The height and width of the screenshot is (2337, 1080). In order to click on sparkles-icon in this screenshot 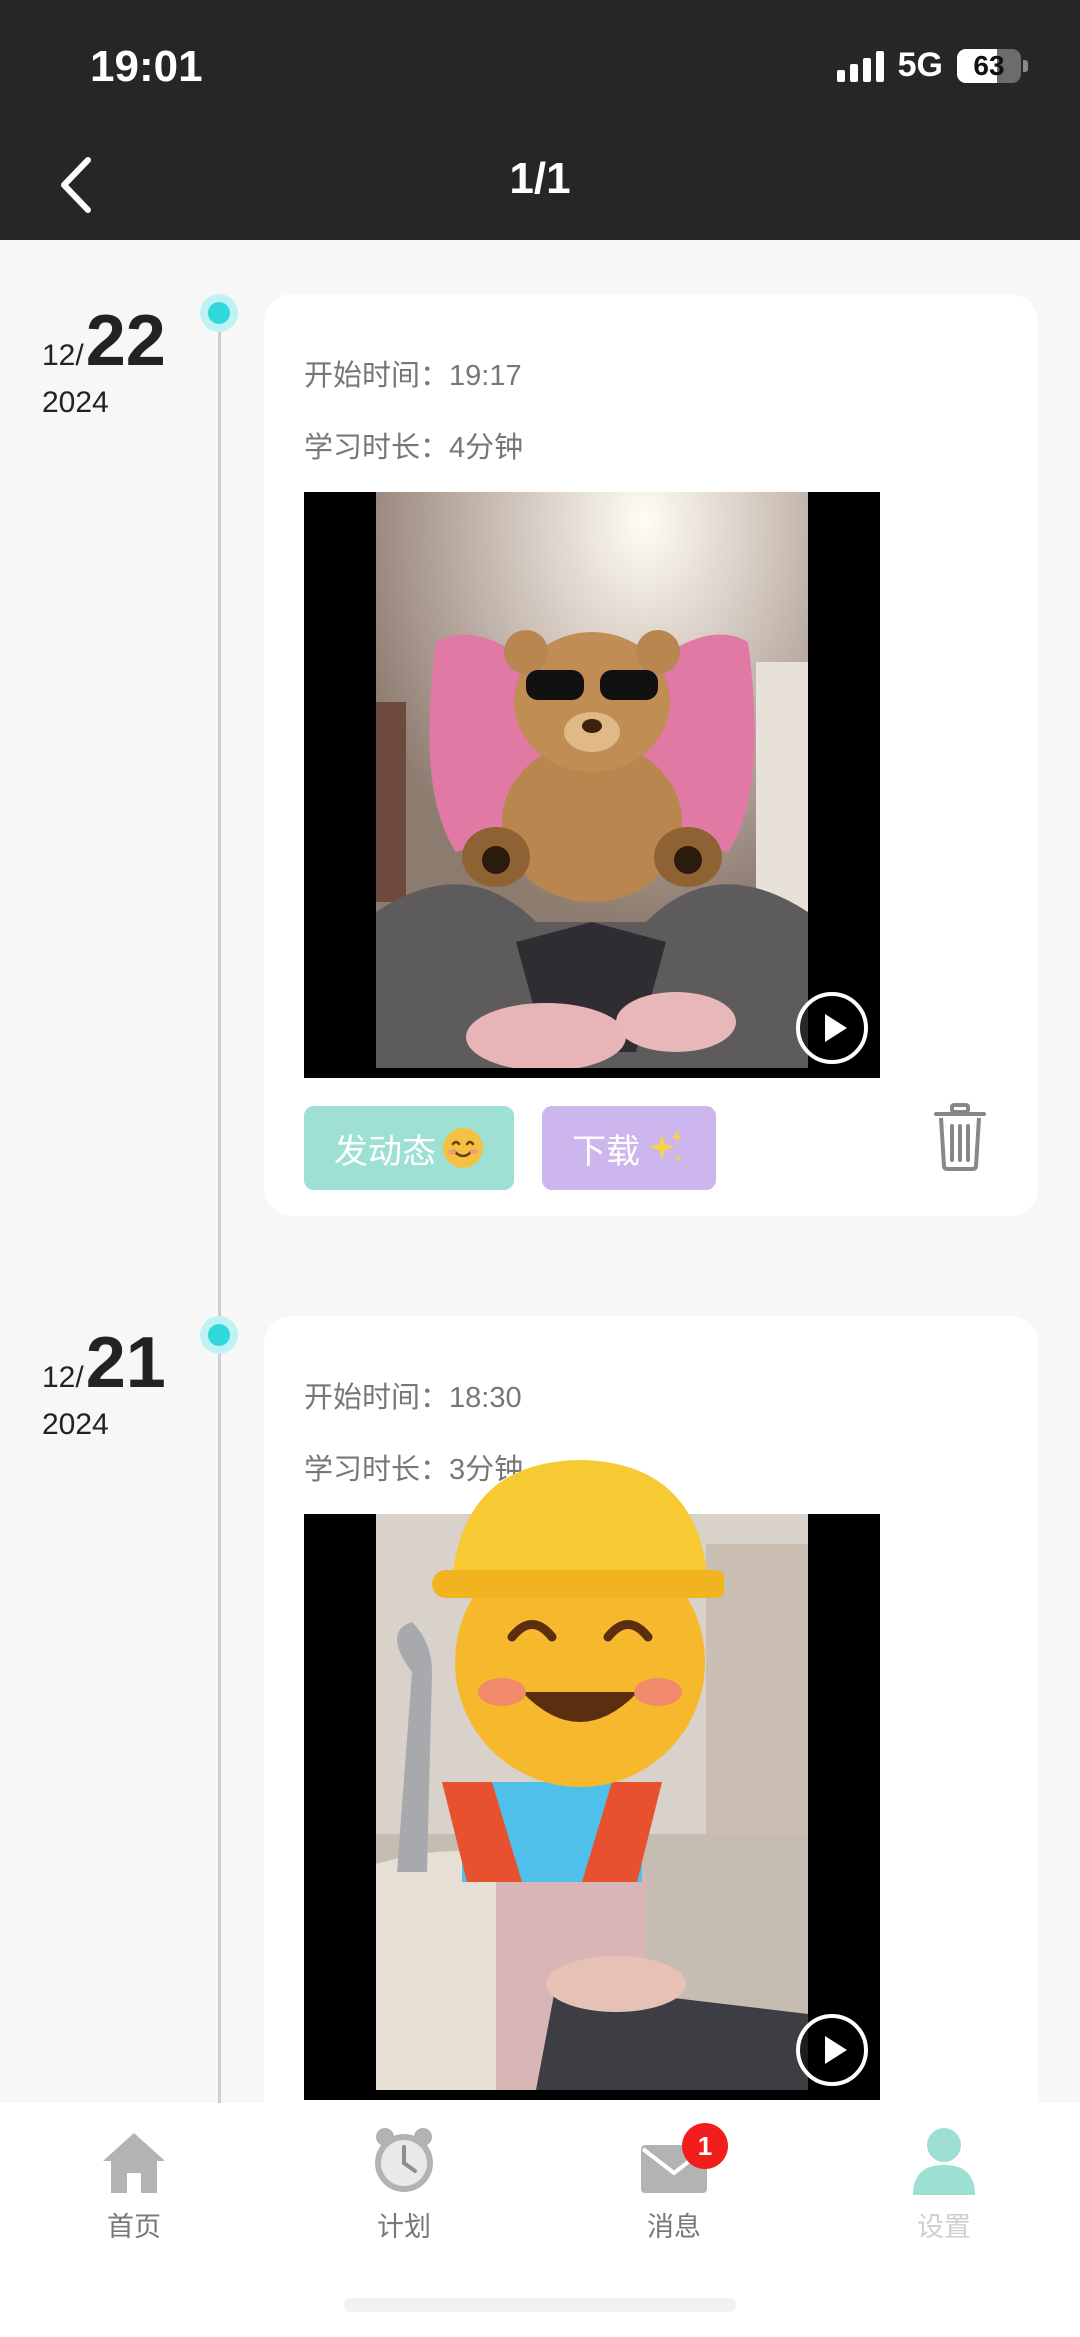, I will do `click(666, 1146)`.